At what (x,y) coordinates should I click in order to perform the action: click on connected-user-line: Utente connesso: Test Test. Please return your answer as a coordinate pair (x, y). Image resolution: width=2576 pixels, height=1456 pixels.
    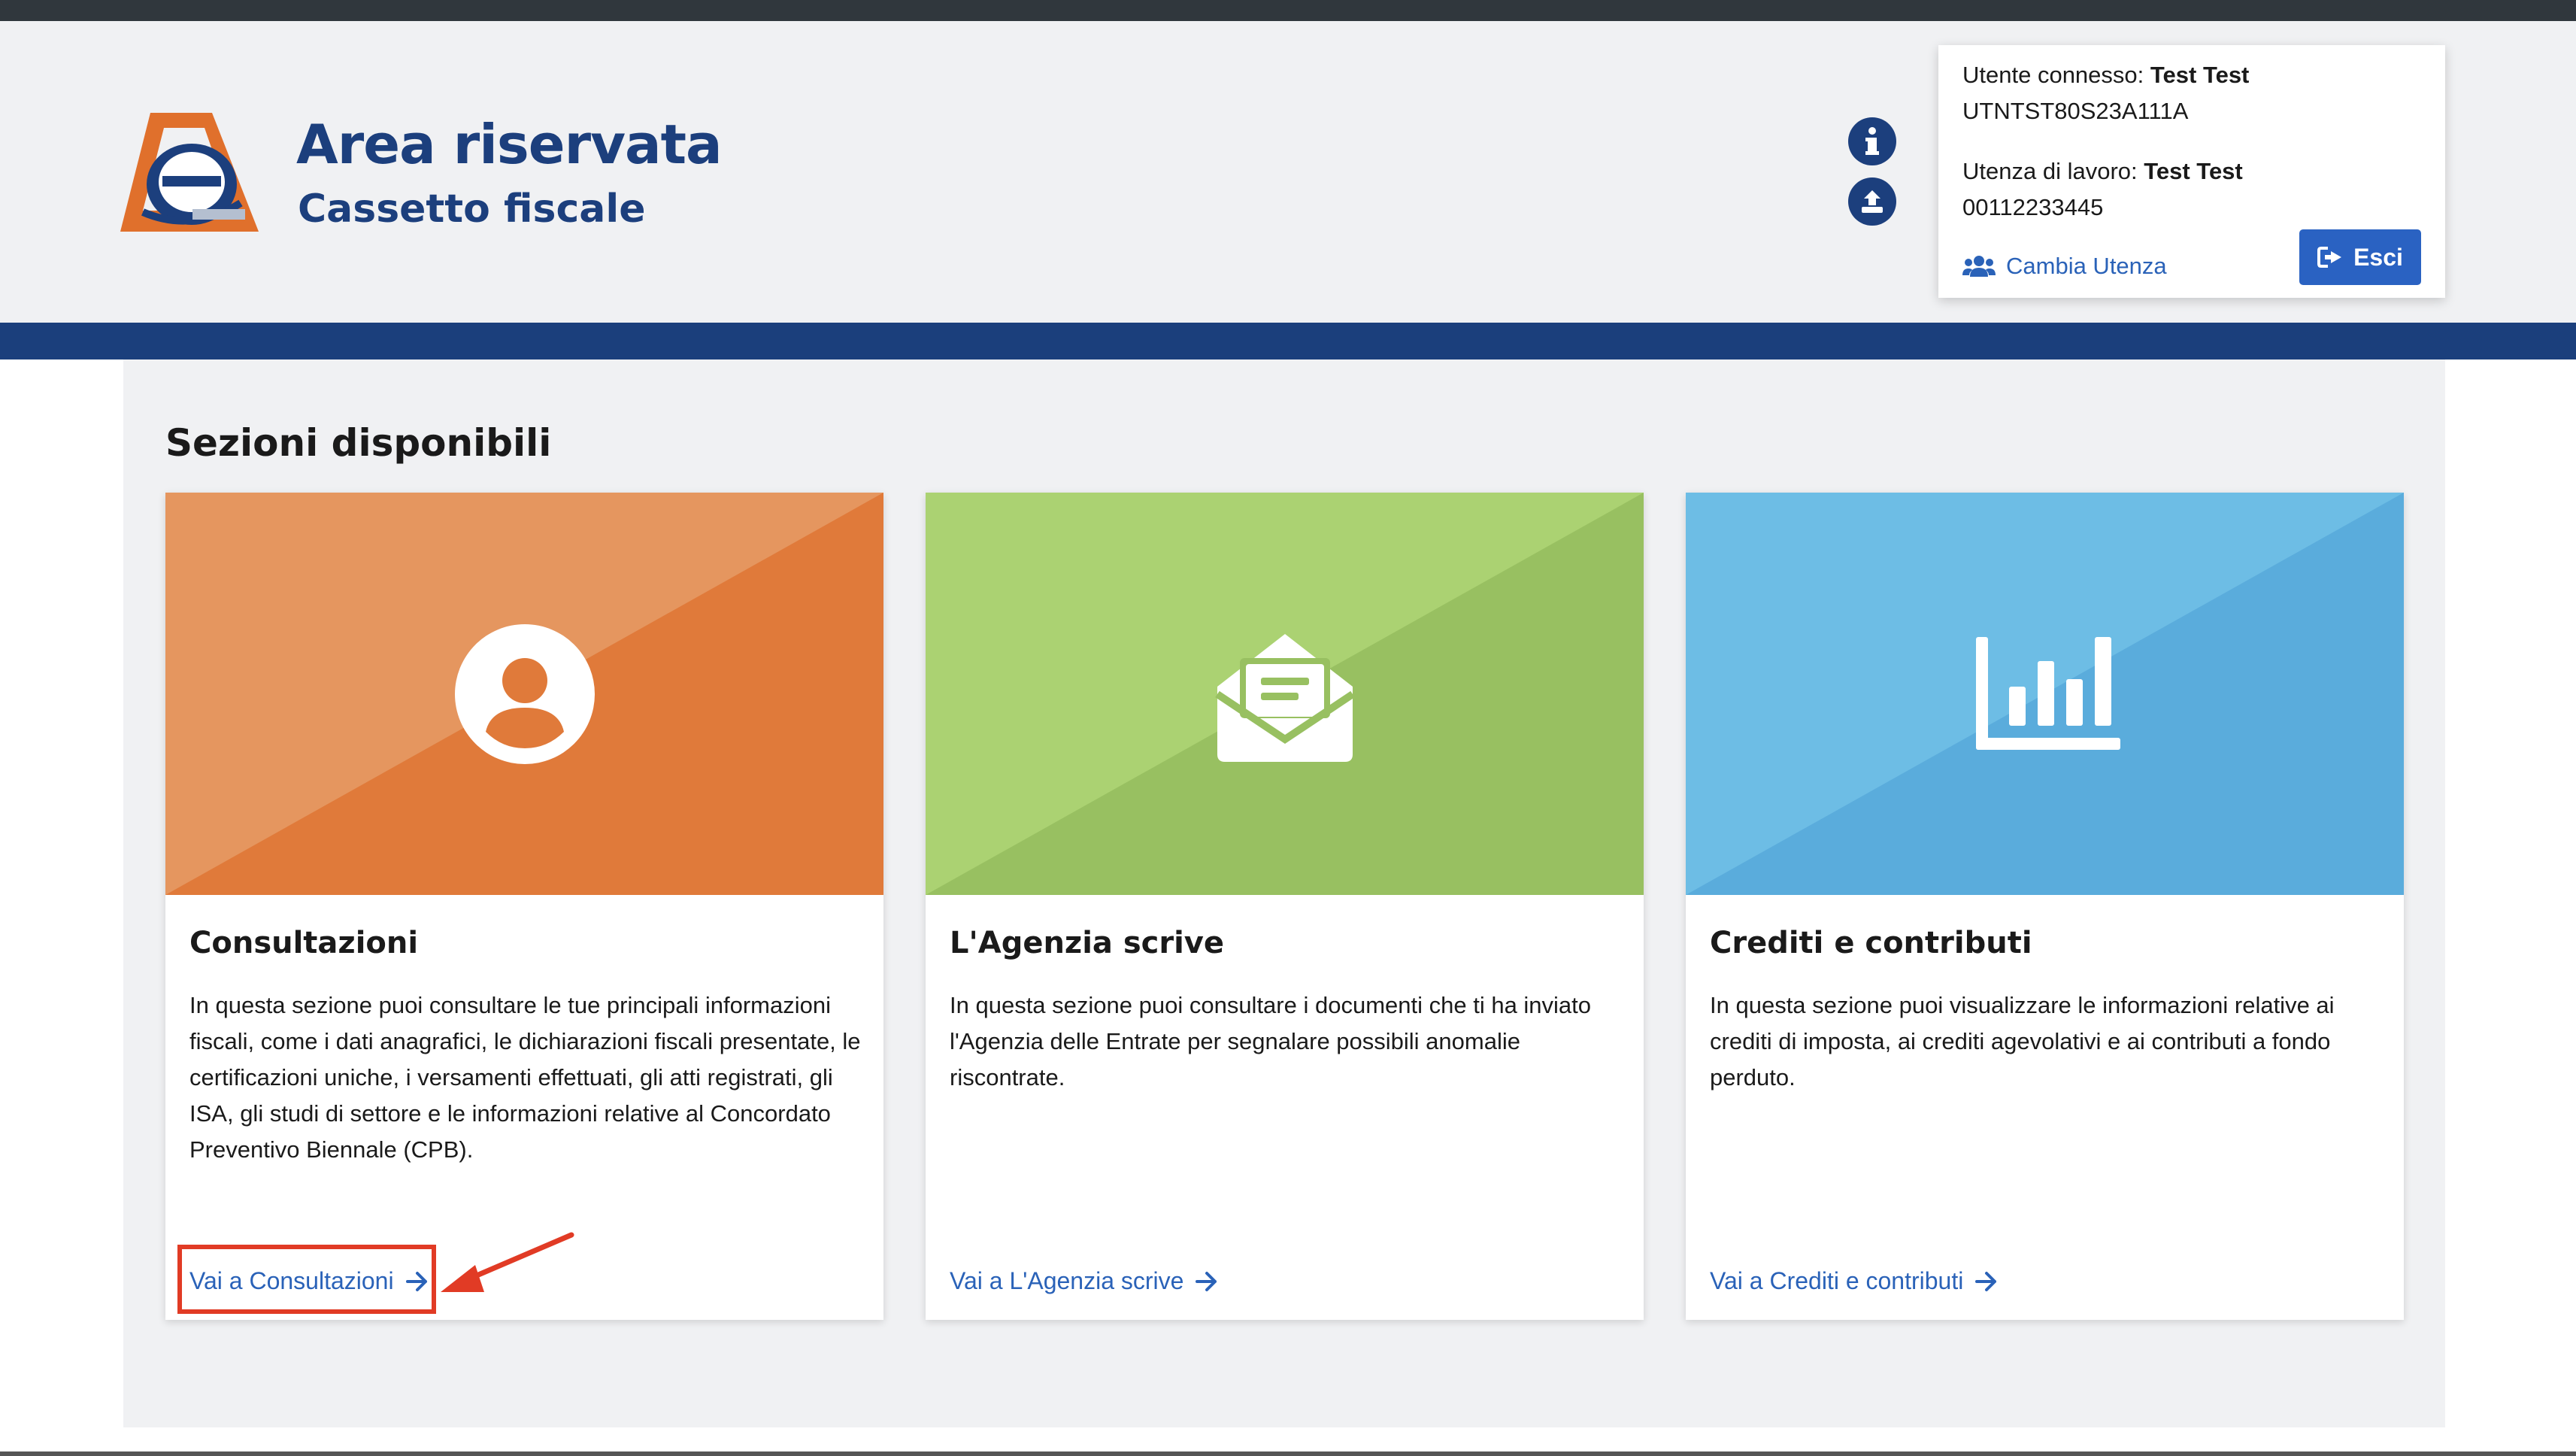
    Looking at the image, I should click on (2105, 75).